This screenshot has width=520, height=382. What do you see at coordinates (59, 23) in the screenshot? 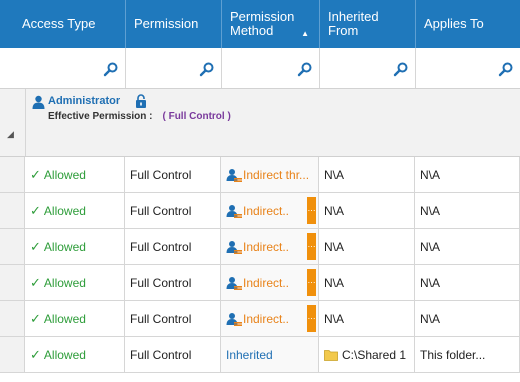
I see `column-header-label: Access Type` at bounding box center [59, 23].